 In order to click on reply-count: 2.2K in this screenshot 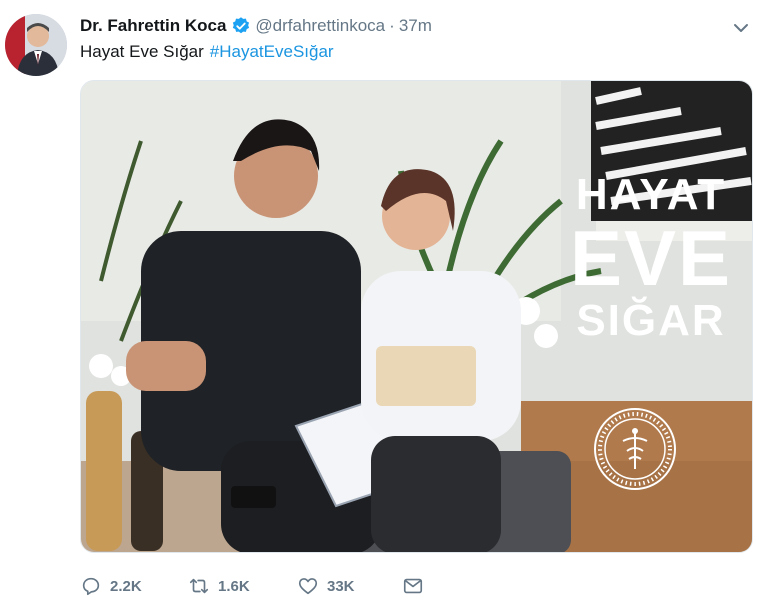, I will do `click(126, 586)`.